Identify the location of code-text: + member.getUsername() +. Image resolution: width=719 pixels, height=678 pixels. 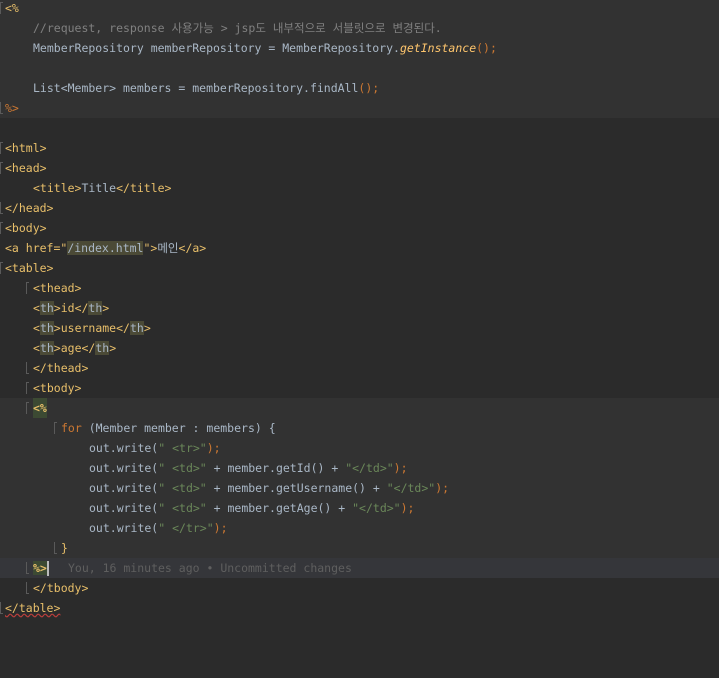
(296, 488).